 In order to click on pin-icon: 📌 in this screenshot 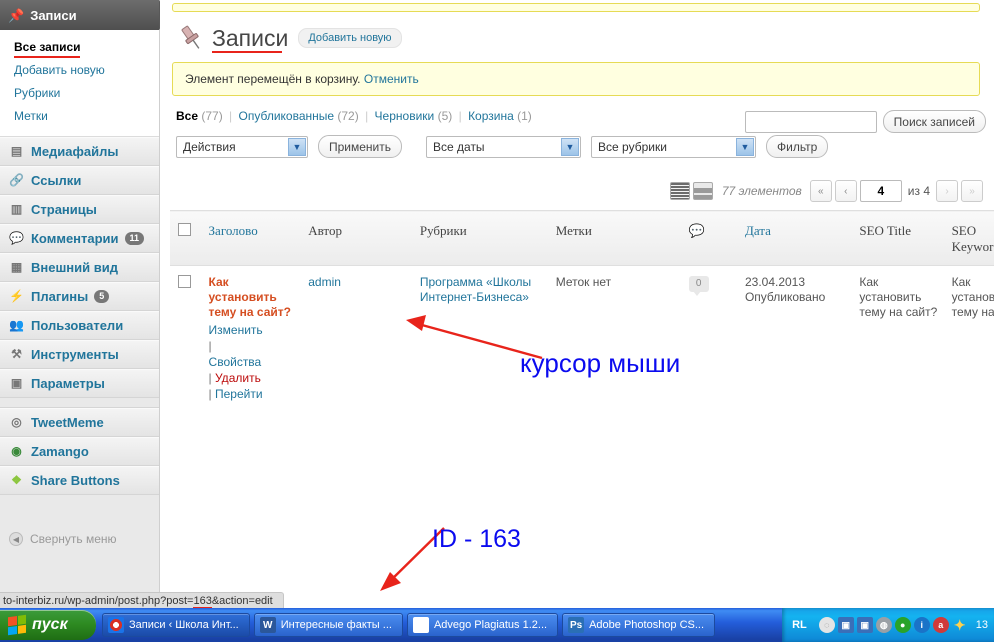, I will do `click(16, 15)`.